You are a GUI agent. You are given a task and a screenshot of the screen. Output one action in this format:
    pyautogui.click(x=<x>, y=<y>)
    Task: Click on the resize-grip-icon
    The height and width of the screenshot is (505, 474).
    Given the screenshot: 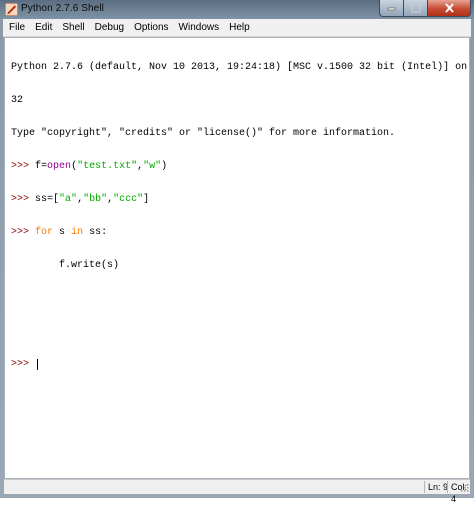 What is the action you would take?
    pyautogui.click(x=464, y=487)
    